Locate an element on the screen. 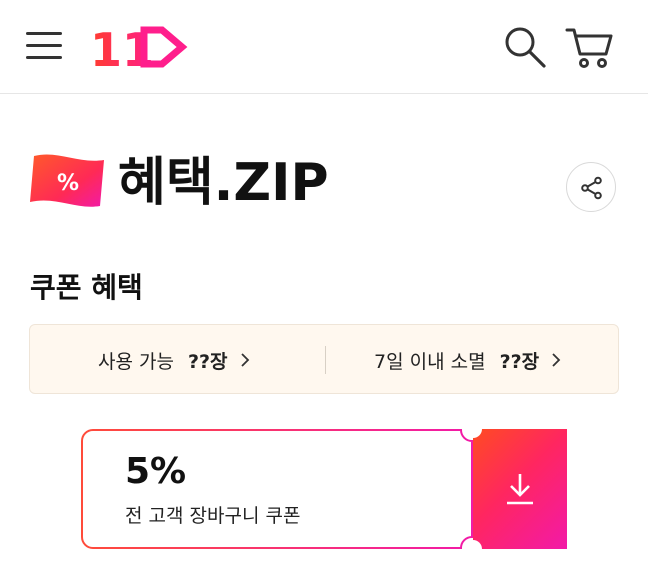  stat-label: 7일 이내 소멸 is located at coordinates (430, 361).